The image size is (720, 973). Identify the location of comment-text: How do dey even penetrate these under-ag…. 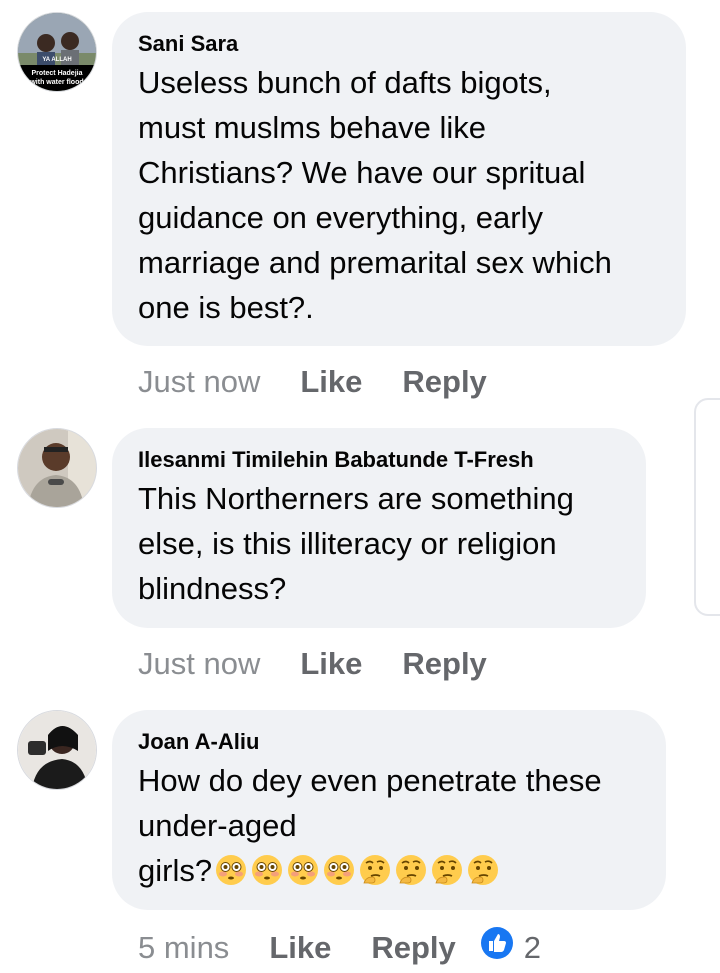
(389, 828).